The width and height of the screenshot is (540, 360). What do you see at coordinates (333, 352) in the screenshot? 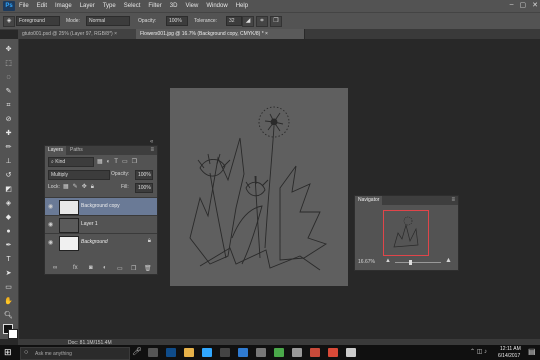
I see `acrobat-icon` at bounding box center [333, 352].